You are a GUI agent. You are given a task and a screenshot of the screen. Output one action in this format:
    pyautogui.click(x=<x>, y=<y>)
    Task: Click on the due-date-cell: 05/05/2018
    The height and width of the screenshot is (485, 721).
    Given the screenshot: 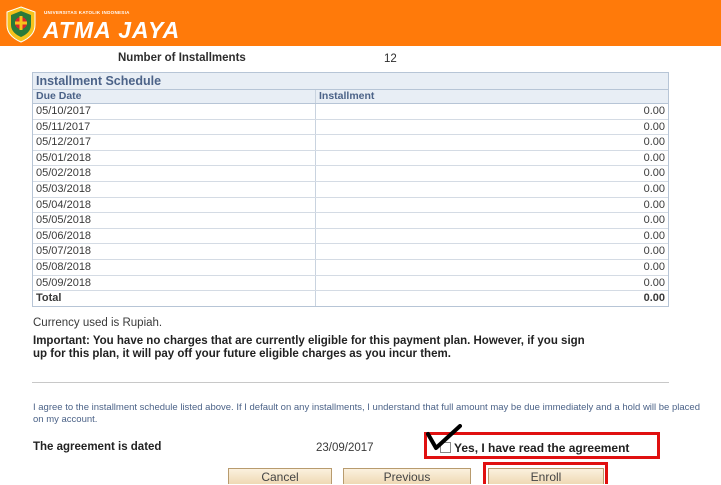 What is the action you would take?
    pyautogui.click(x=174, y=220)
    